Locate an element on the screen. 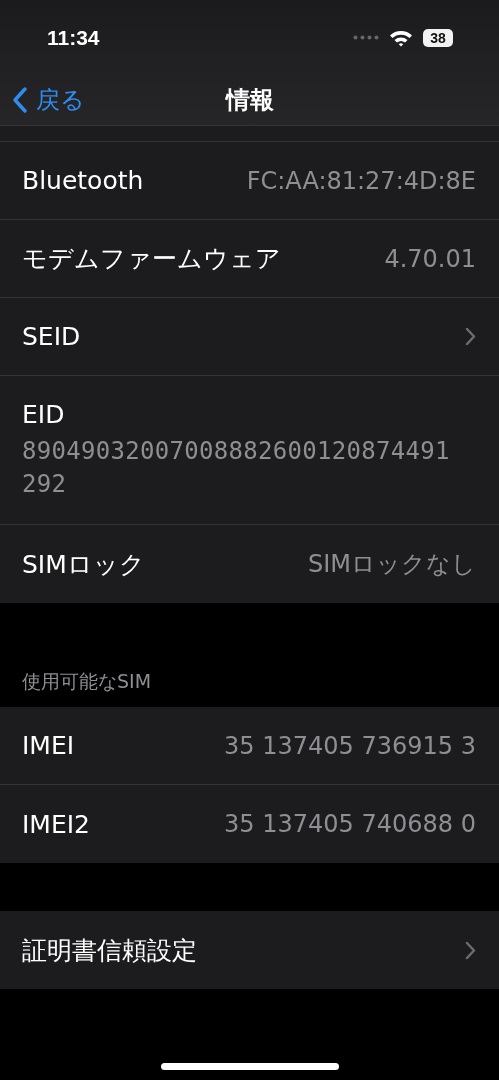  row-label: SEID is located at coordinates (51, 336).